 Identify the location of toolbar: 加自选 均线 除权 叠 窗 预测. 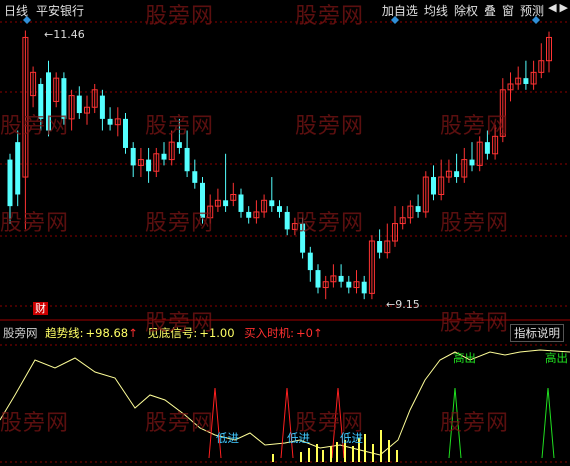
(463, 10).